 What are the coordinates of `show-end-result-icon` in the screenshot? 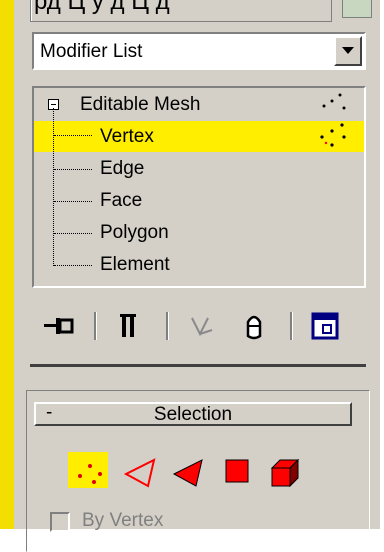 It's located at (128, 326).